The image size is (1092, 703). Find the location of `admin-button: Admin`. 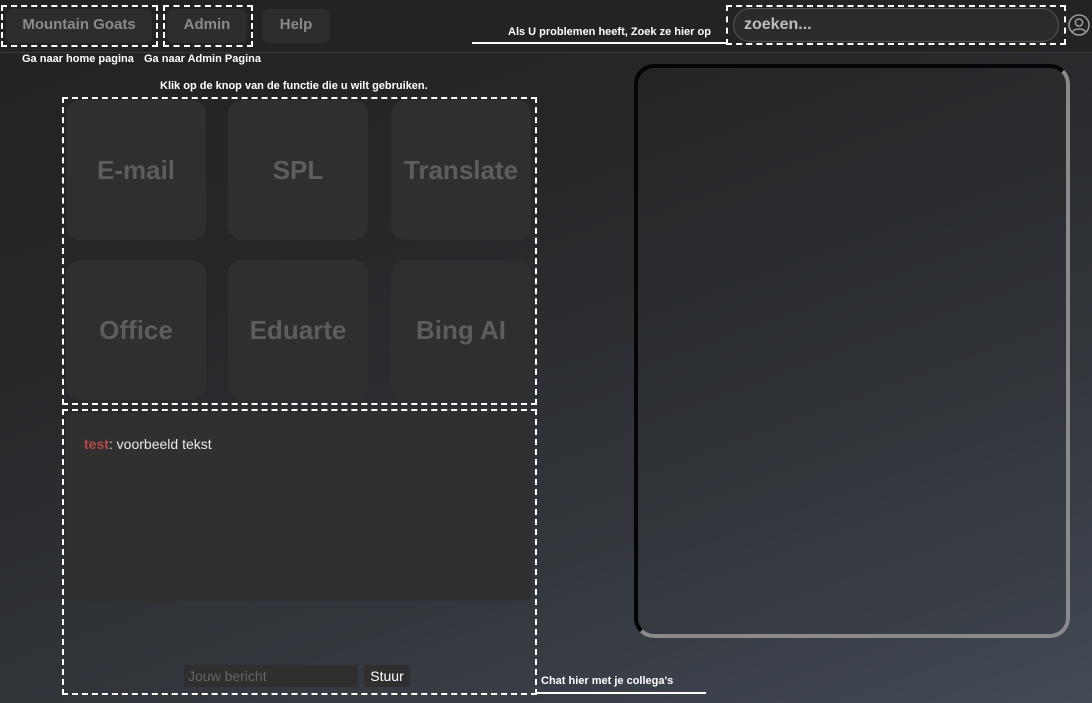

admin-button: Admin is located at coordinates (207, 26).